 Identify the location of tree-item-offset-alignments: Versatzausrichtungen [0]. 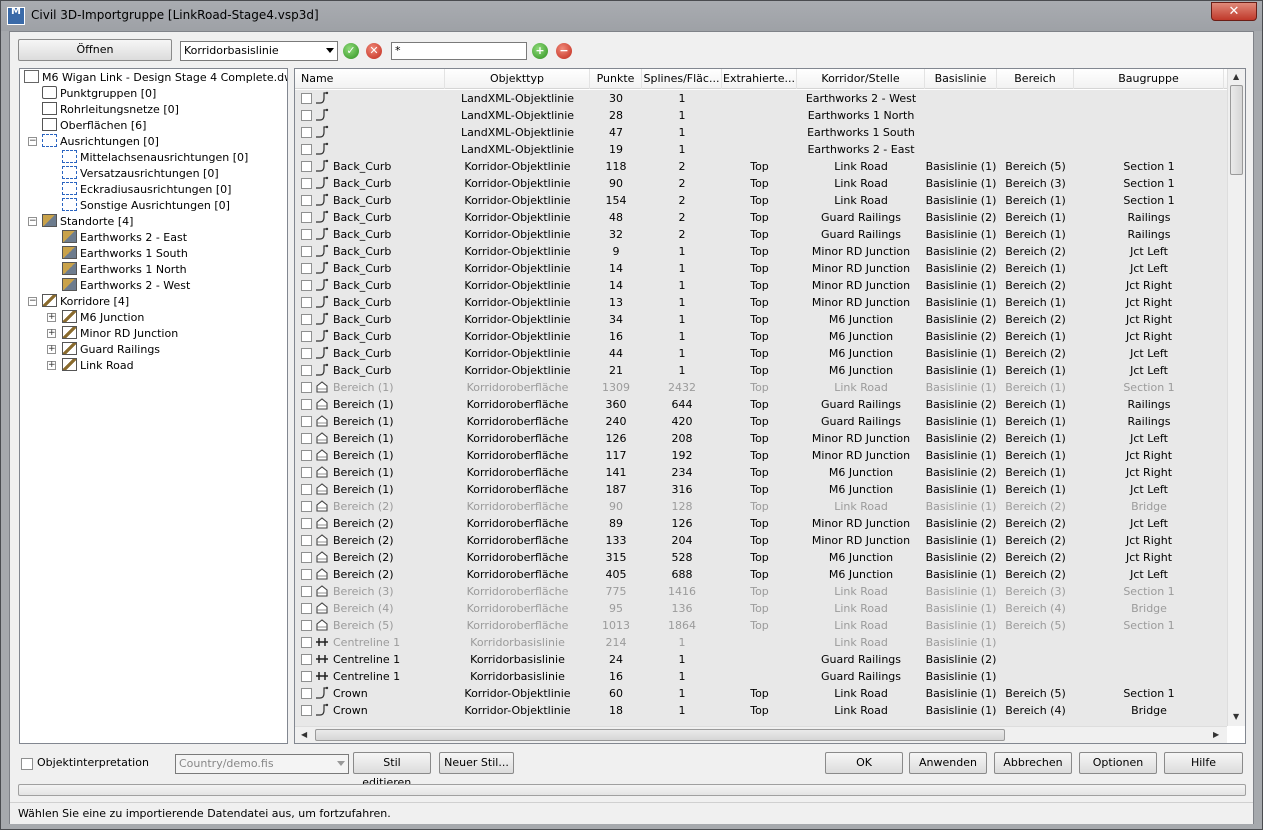
(140, 174).